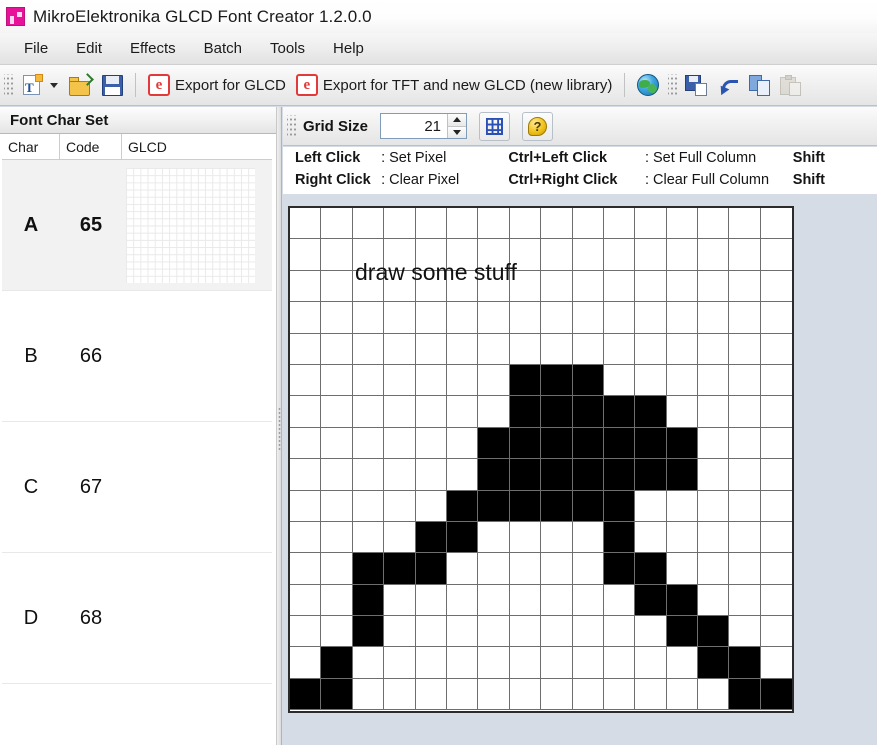 Image resolution: width=877 pixels, height=745 pixels. Describe the element at coordinates (648, 85) in the screenshot. I see `web-button` at that location.